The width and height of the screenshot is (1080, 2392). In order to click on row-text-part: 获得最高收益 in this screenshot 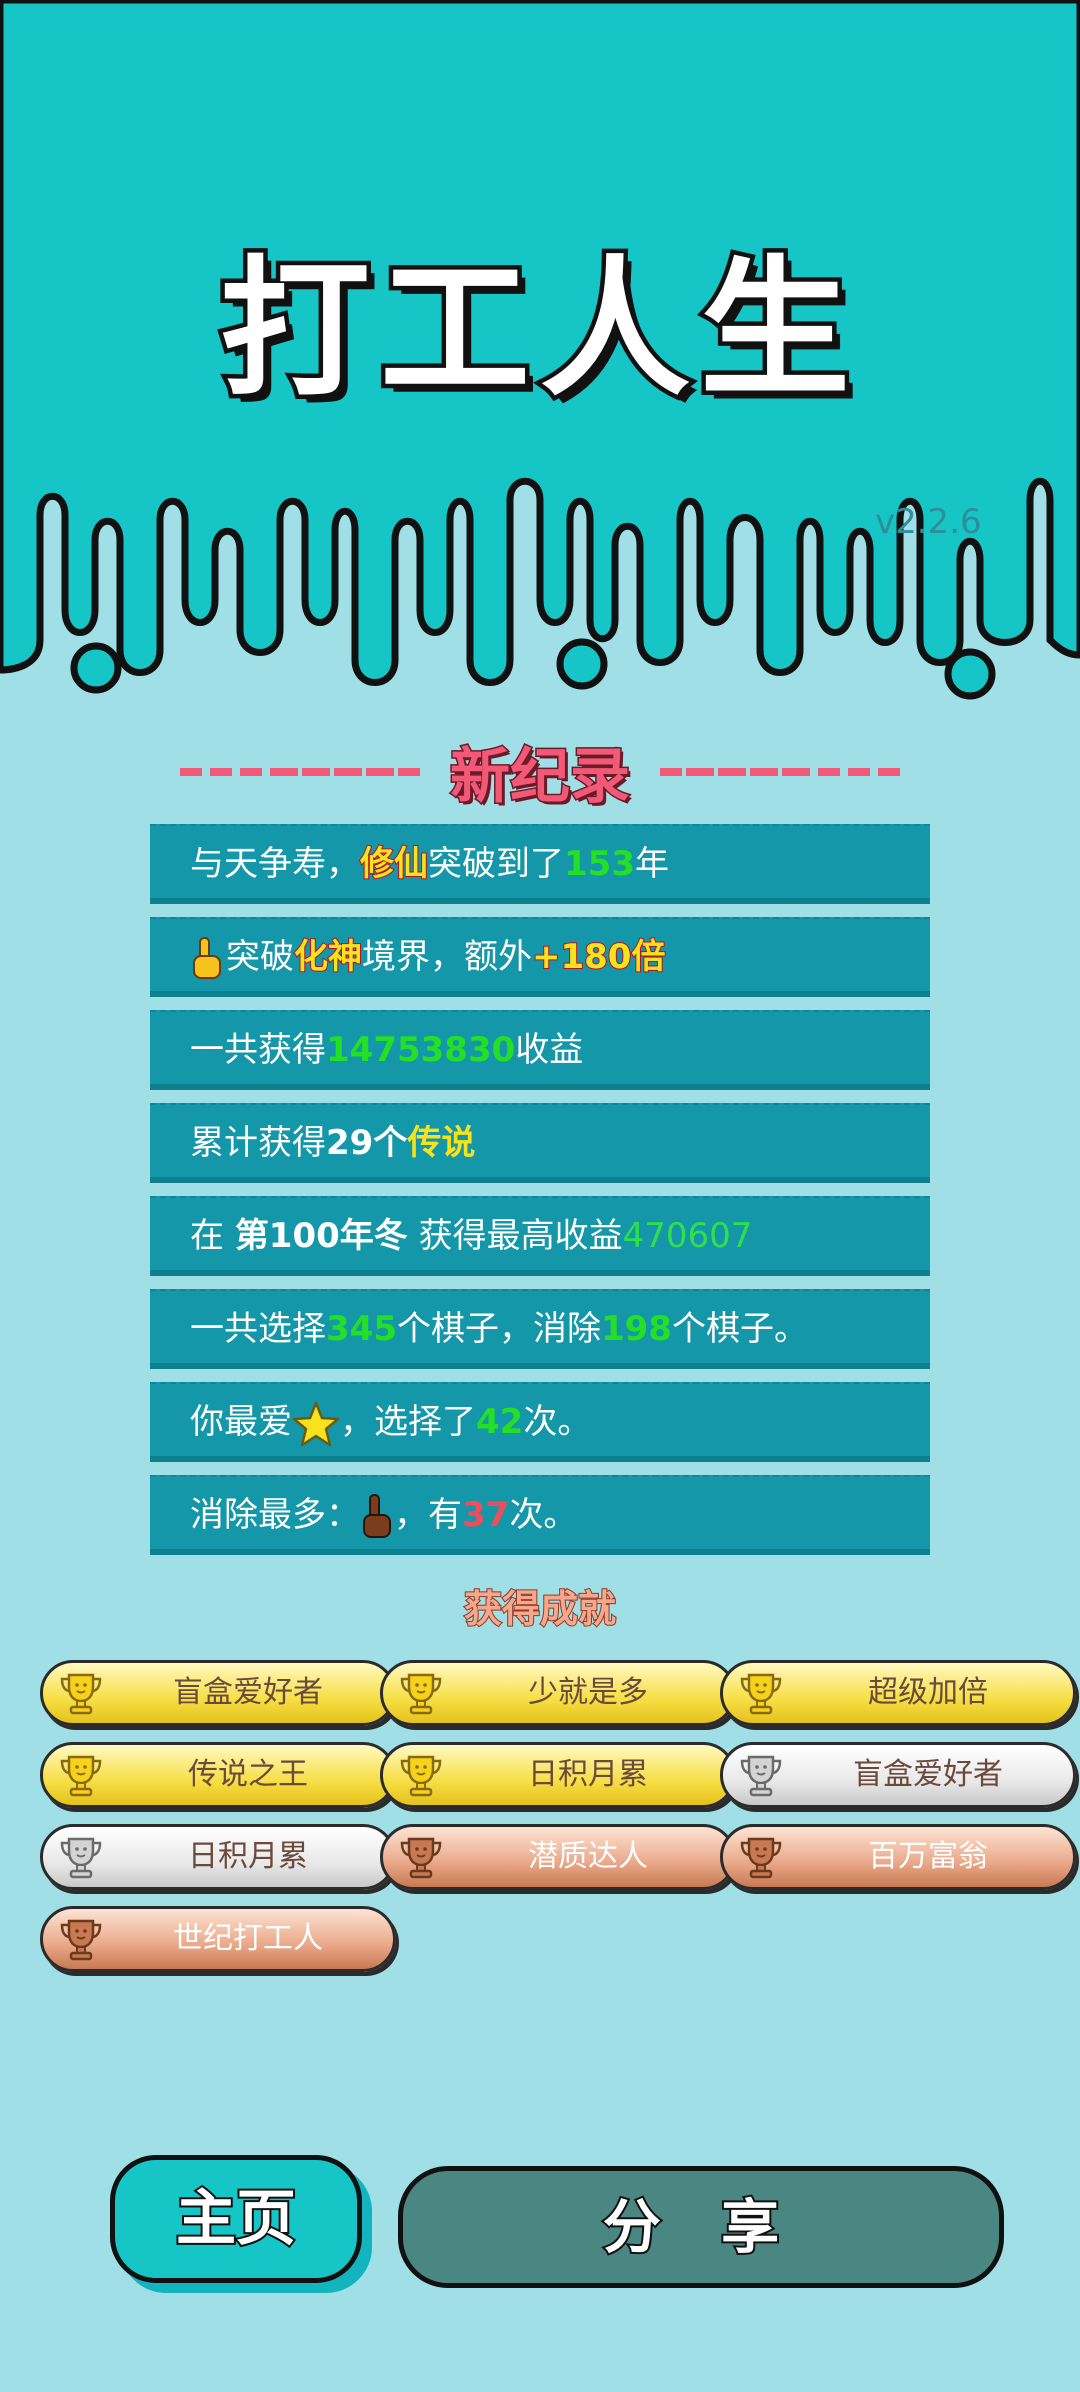, I will do `click(515, 1236)`.